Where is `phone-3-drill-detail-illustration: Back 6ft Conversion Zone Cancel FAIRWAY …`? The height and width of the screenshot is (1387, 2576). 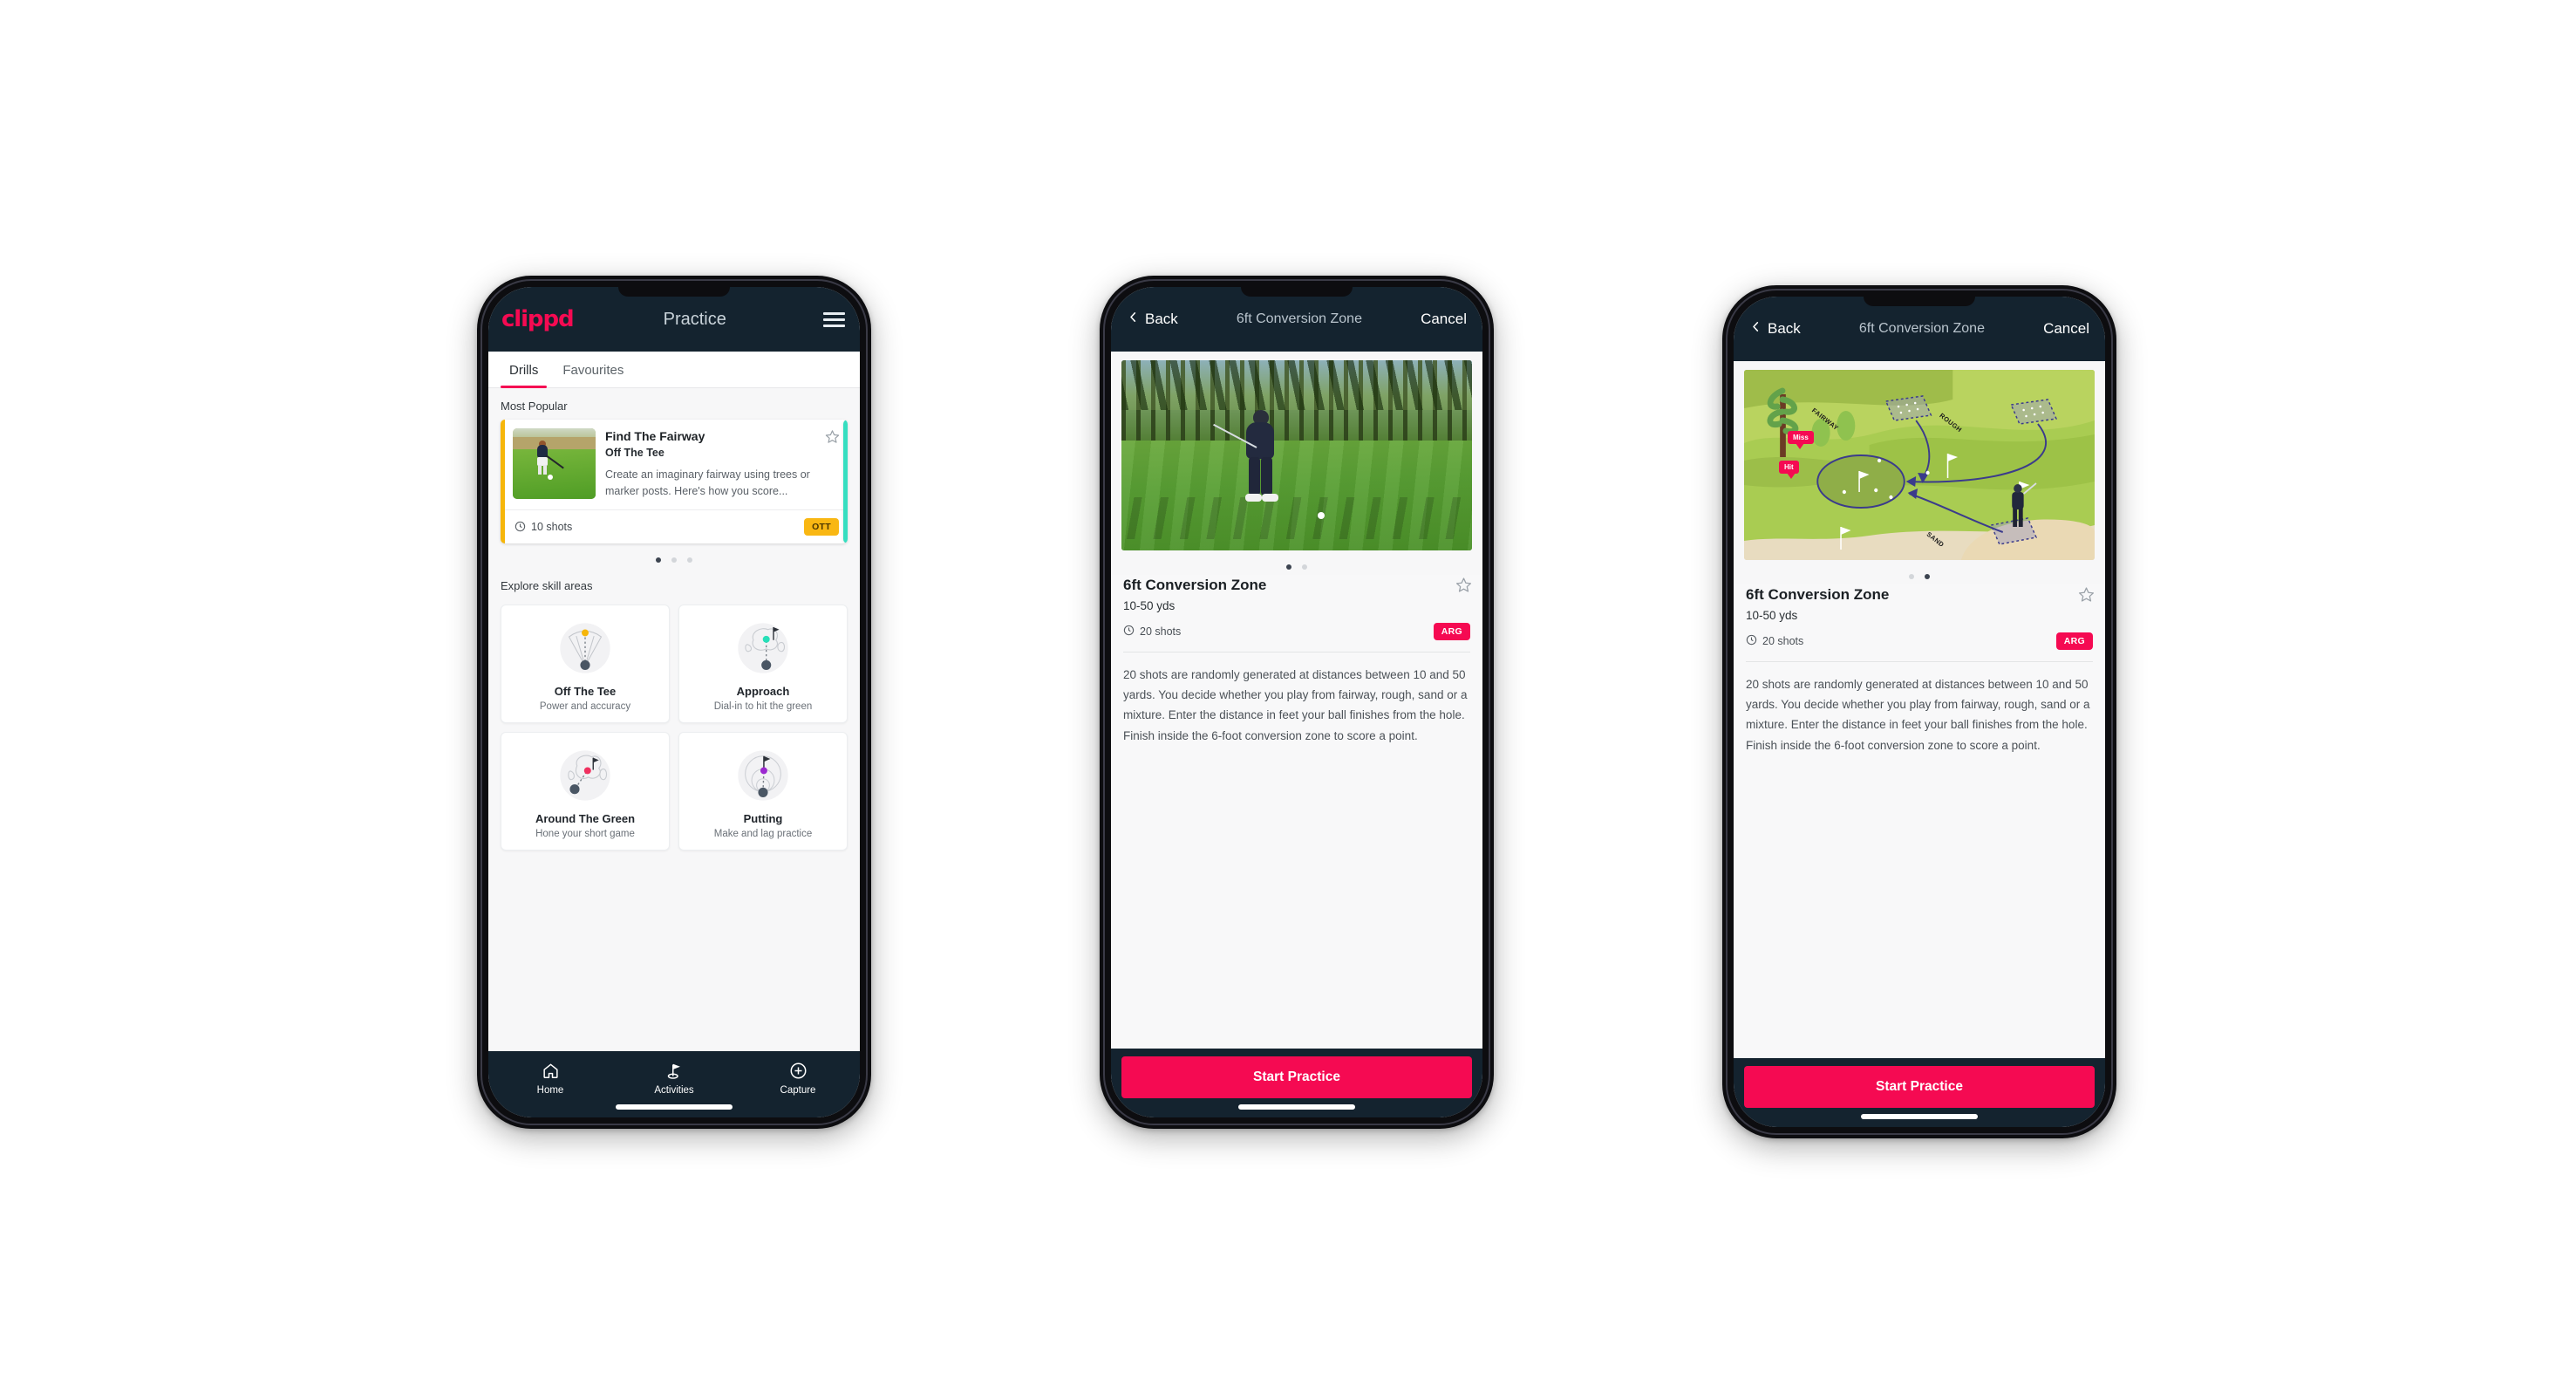 phone-3-drill-detail-illustration: Back 6ft Conversion Zone Cancel FAIRWAY … is located at coordinates (1919, 712).